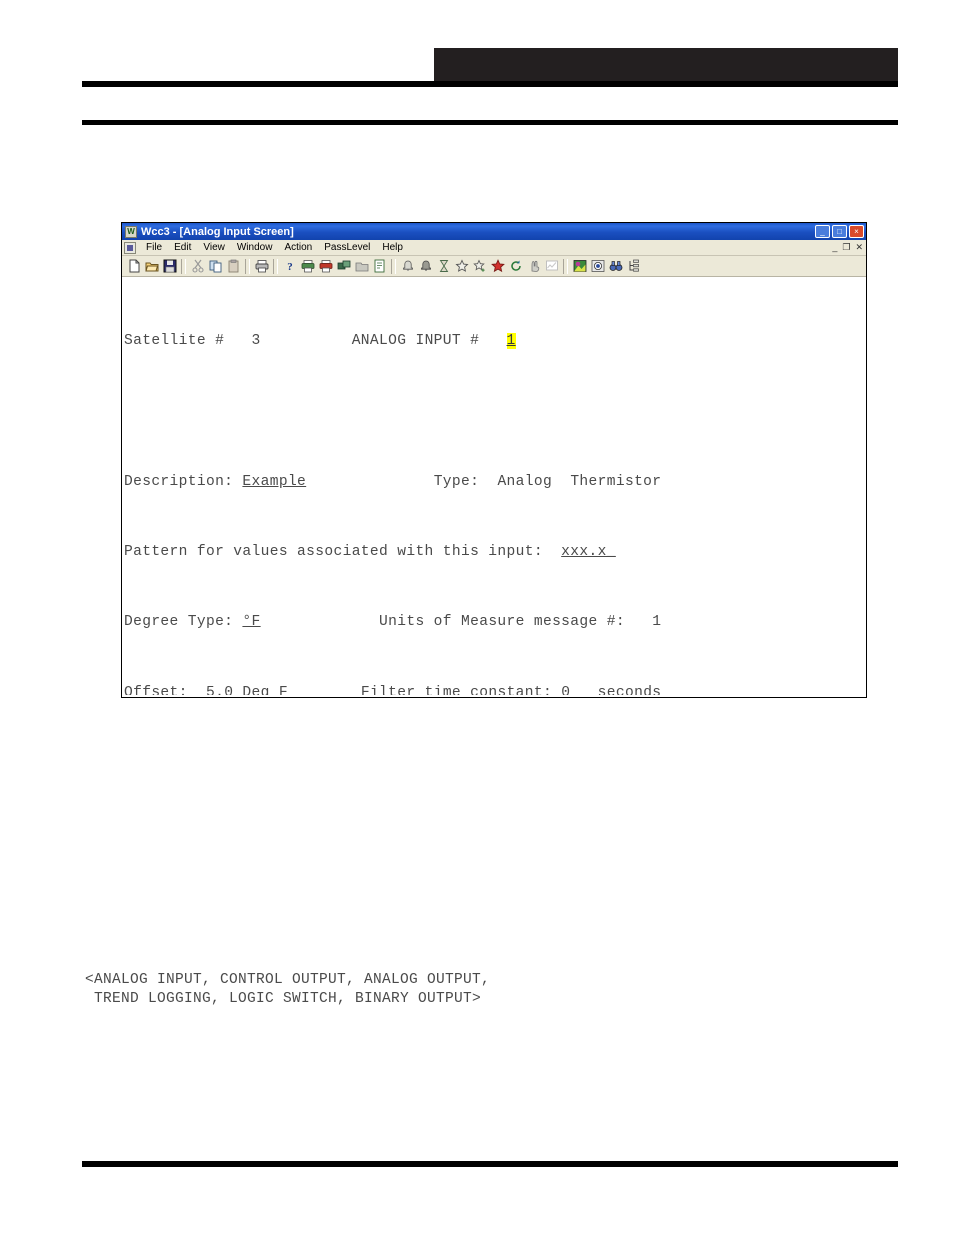  I want to click on degree-type-label: Degree Type:, so click(179, 622).